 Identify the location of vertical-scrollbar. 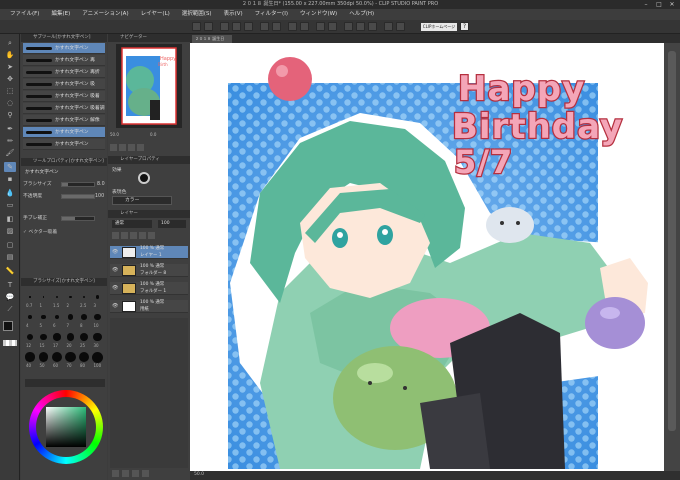
(672, 257).